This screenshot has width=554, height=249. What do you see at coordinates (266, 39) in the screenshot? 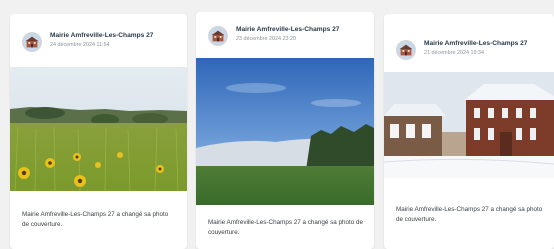
I see `post-date: 23 décembre 2024 23:20` at bounding box center [266, 39].